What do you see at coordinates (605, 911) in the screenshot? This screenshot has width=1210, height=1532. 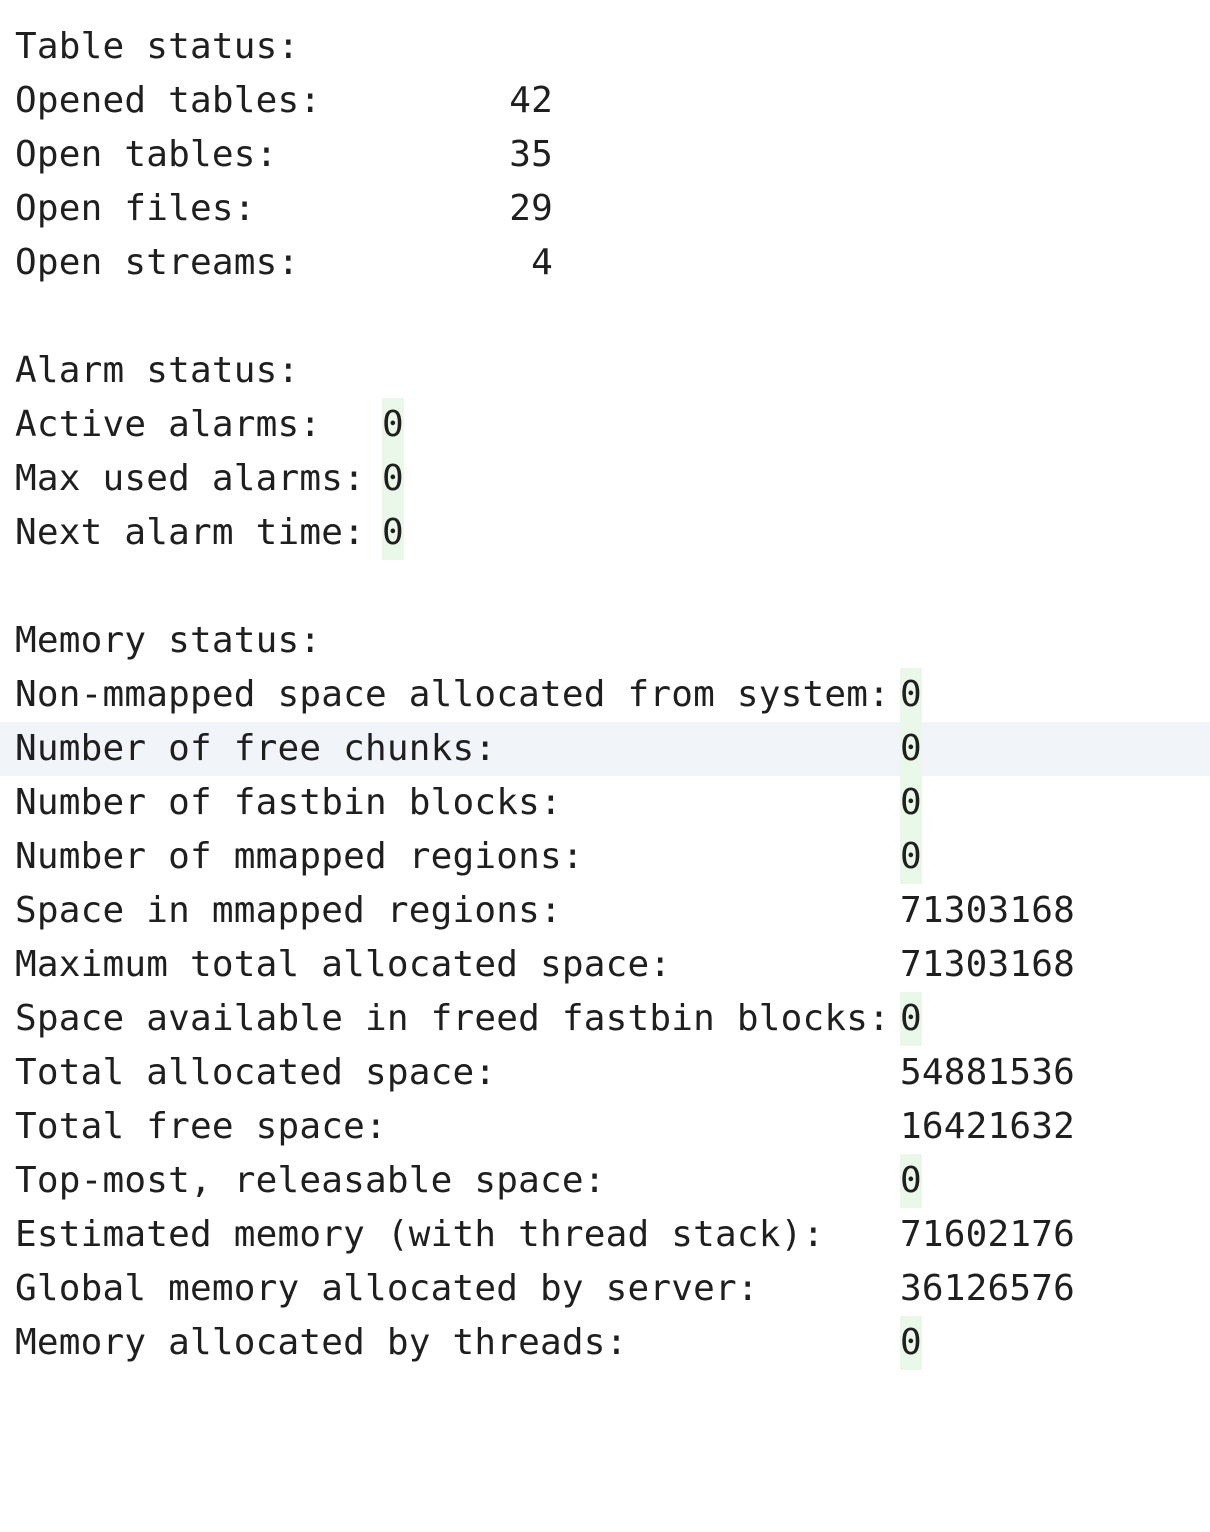 I see `memory-status-row: Space in mmapped regions: 71303168` at bounding box center [605, 911].